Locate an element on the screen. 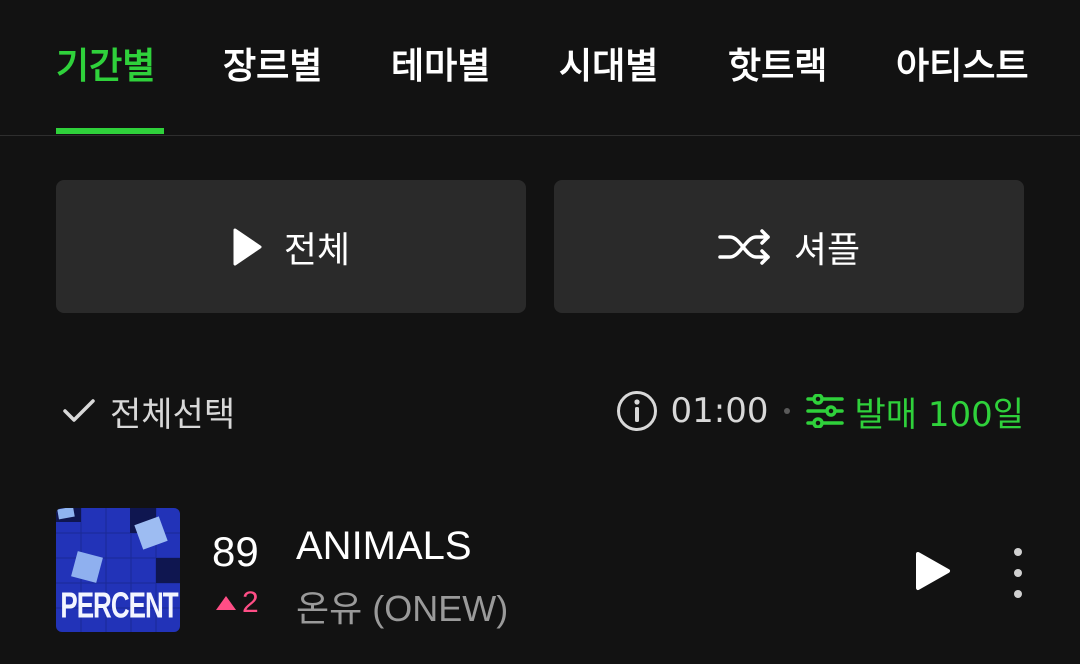 The width and height of the screenshot is (1080, 664). rank-change-value: 2 is located at coordinates (250, 602).